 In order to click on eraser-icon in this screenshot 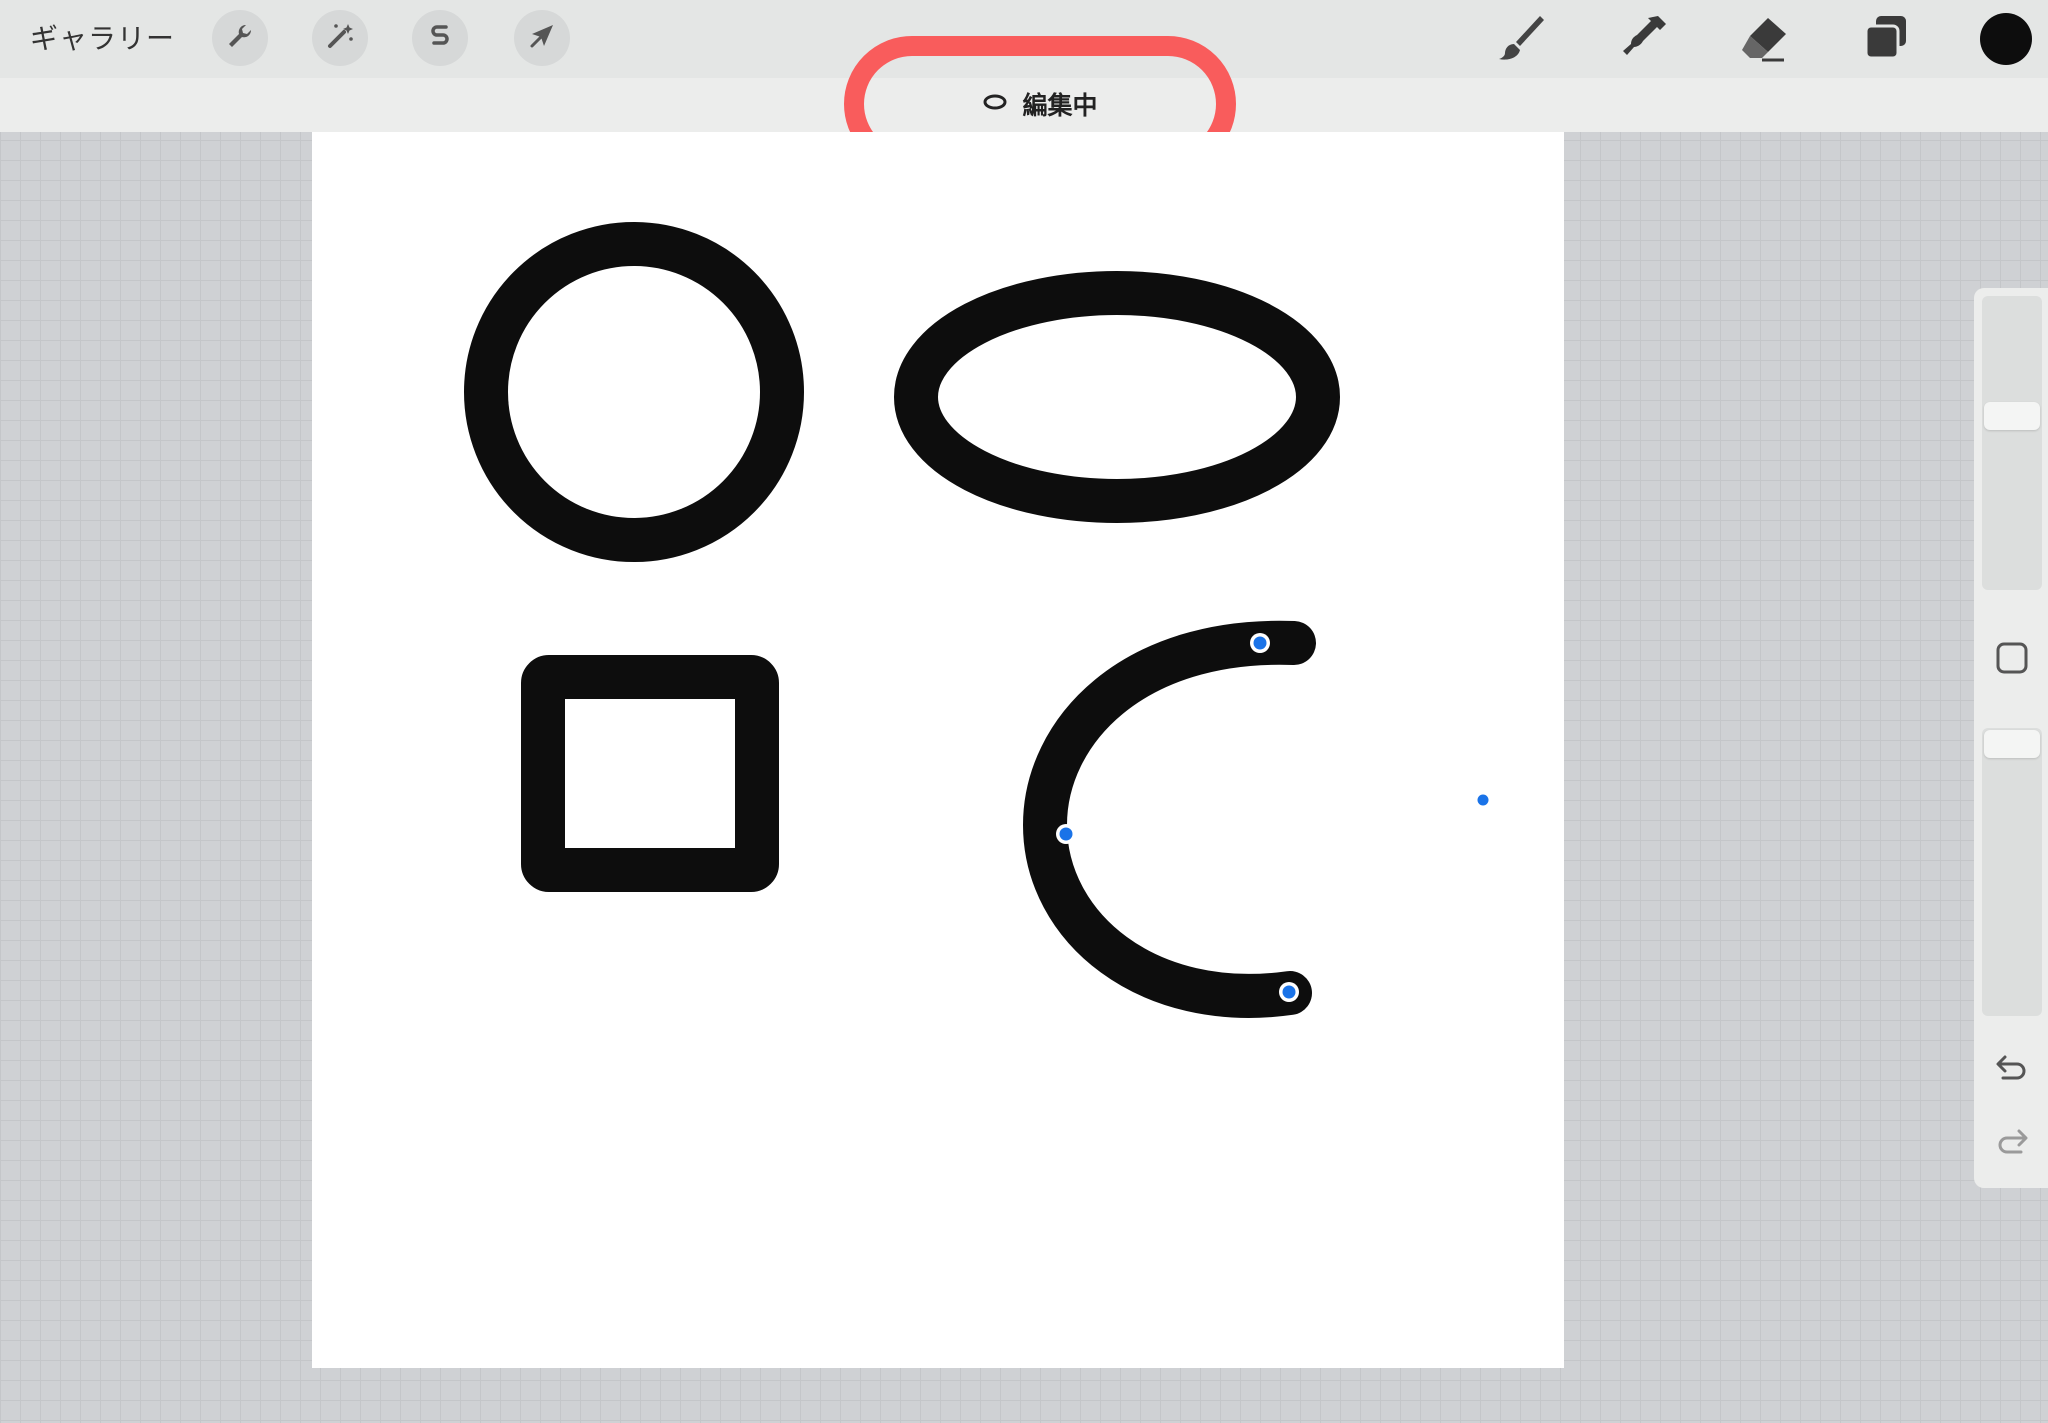, I will do `click(1764, 40)`.